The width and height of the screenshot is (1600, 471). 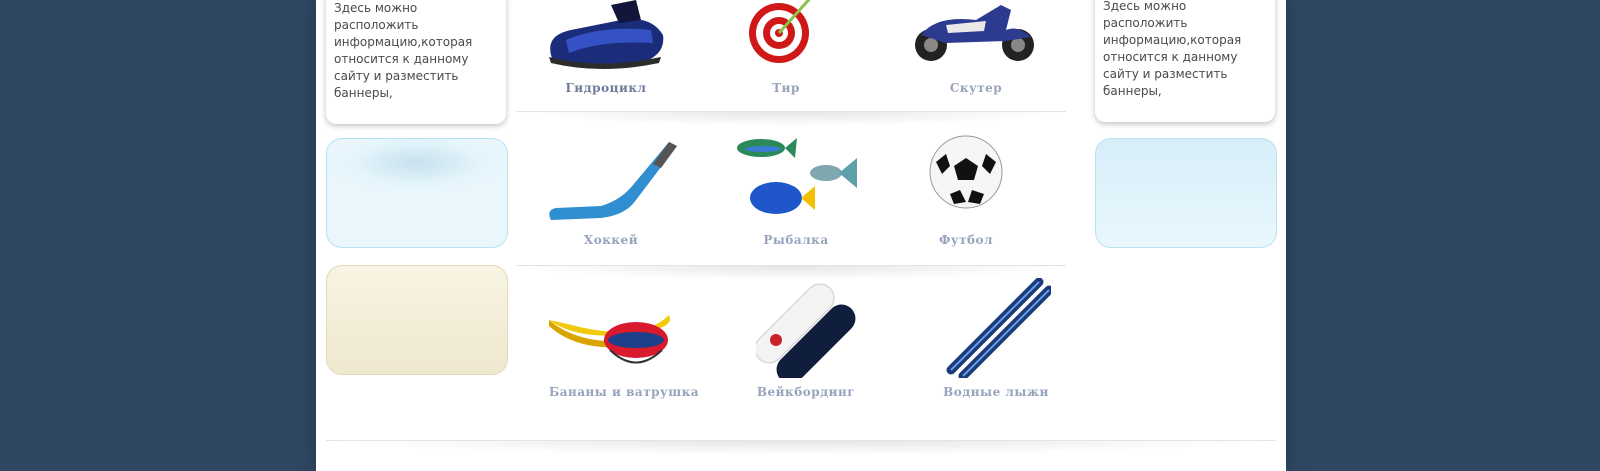 What do you see at coordinates (417, 320) in the screenshot?
I see `left-banner-cream` at bounding box center [417, 320].